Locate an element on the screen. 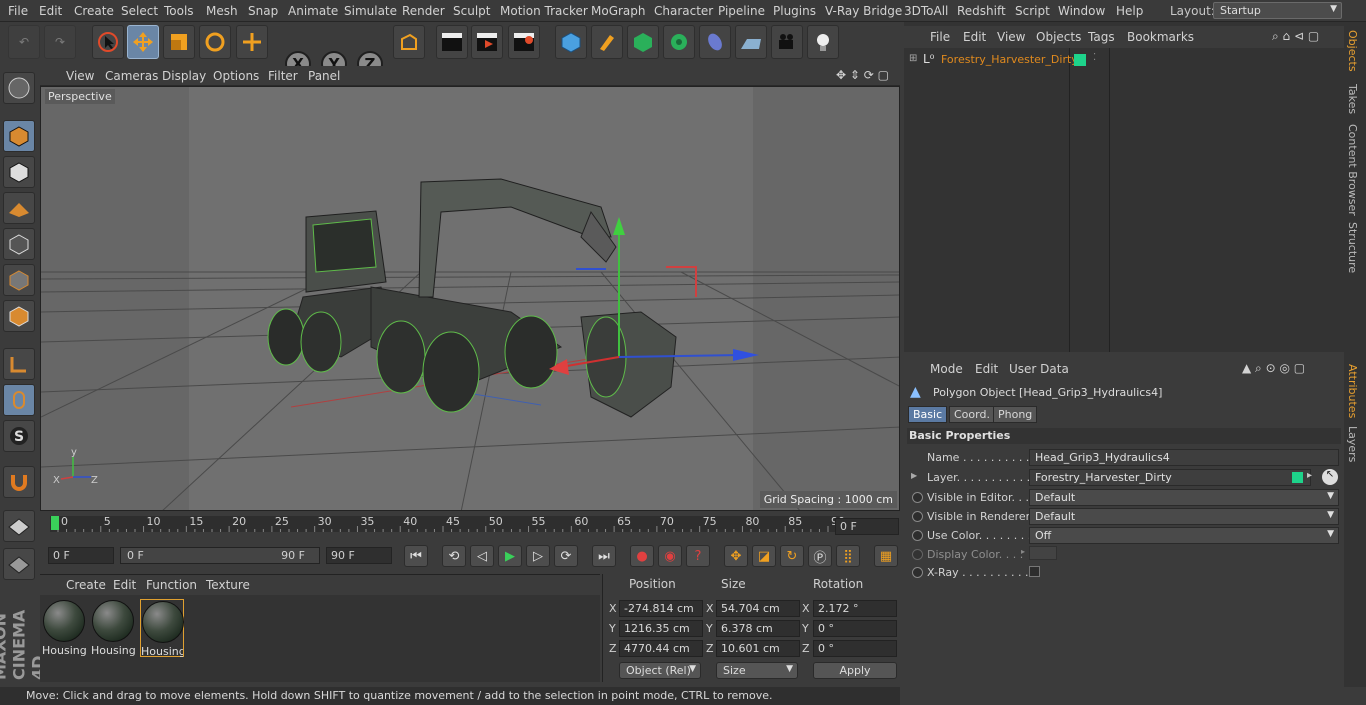 Image resolution: width=1366 pixels, height=705 pixels. render-region-button is located at coordinates (487, 42).